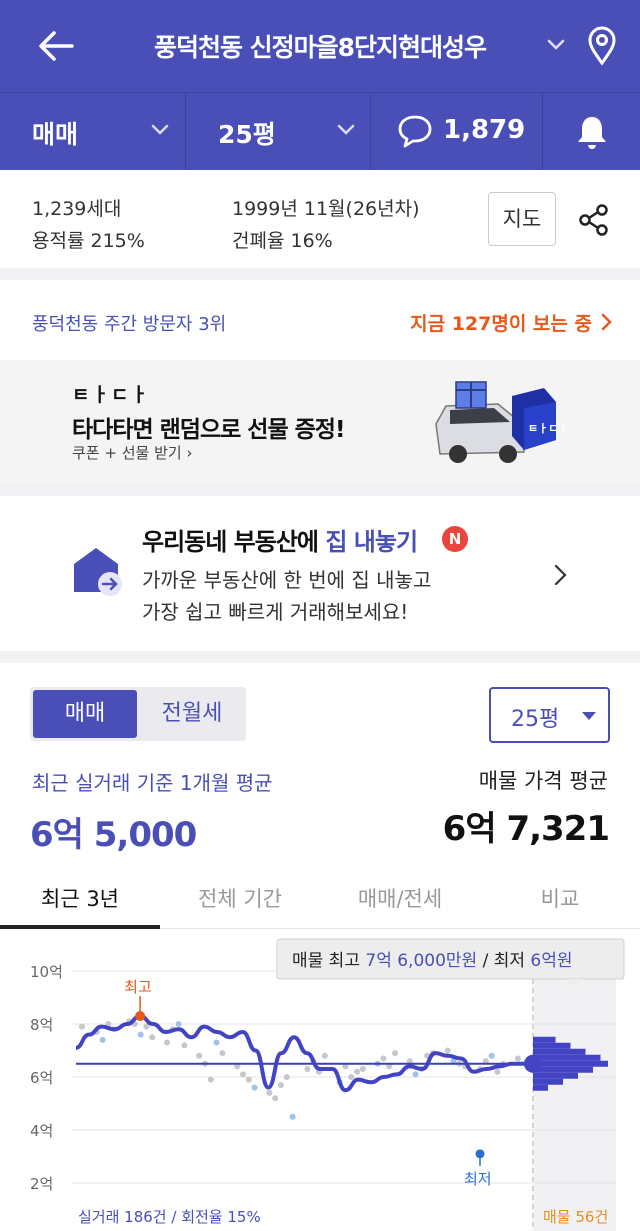 Image resolution: width=640 pixels, height=1231 pixels. What do you see at coordinates (85, 714) in the screenshot?
I see `segment-sale: 매매` at bounding box center [85, 714].